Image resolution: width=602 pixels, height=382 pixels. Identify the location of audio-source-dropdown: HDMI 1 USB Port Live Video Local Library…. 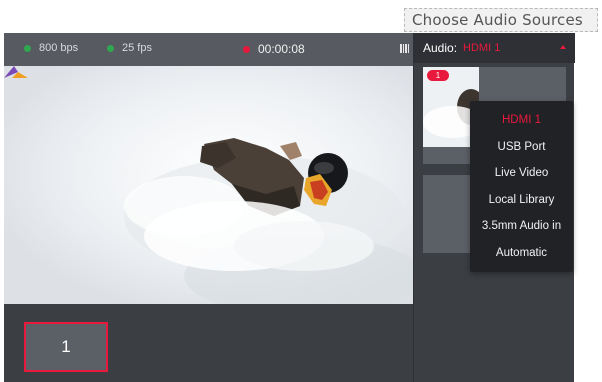
(521, 186).